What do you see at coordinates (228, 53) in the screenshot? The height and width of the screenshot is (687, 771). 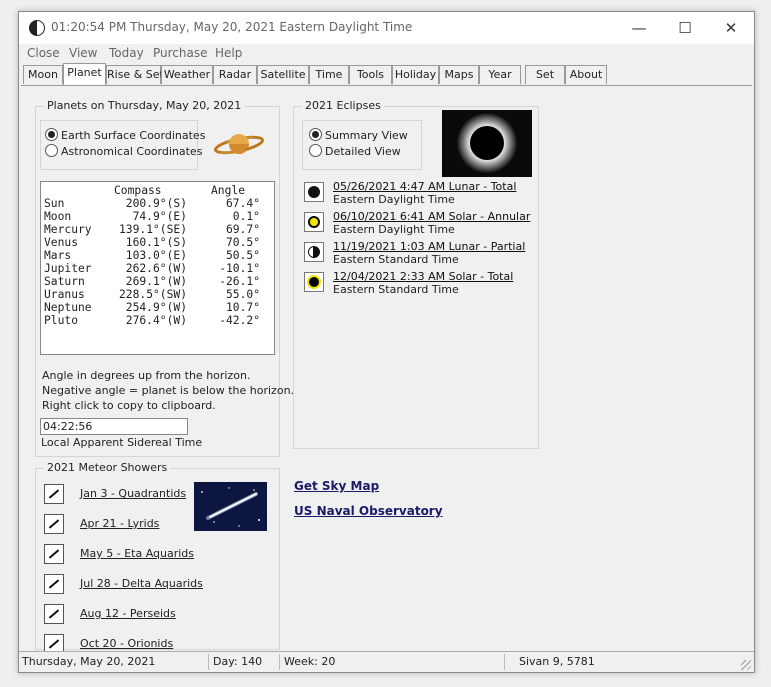 I see `menu-help: Help` at bounding box center [228, 53].